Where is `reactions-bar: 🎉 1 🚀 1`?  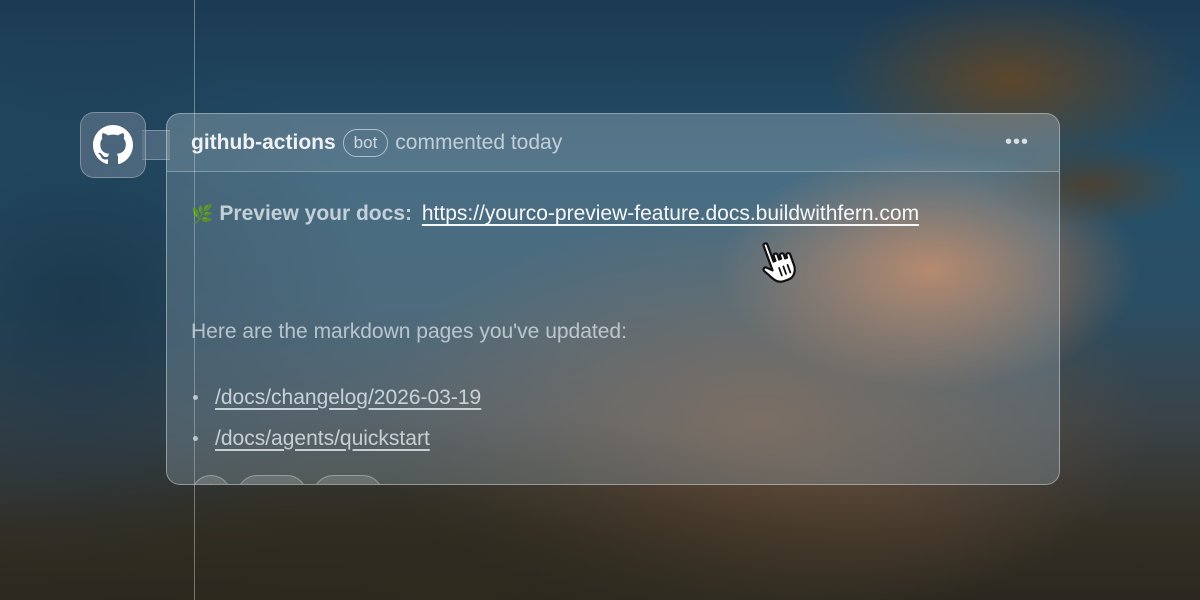 reactions-bar: 🎉 1 🚀 1 is located at coordinates (290, 480).